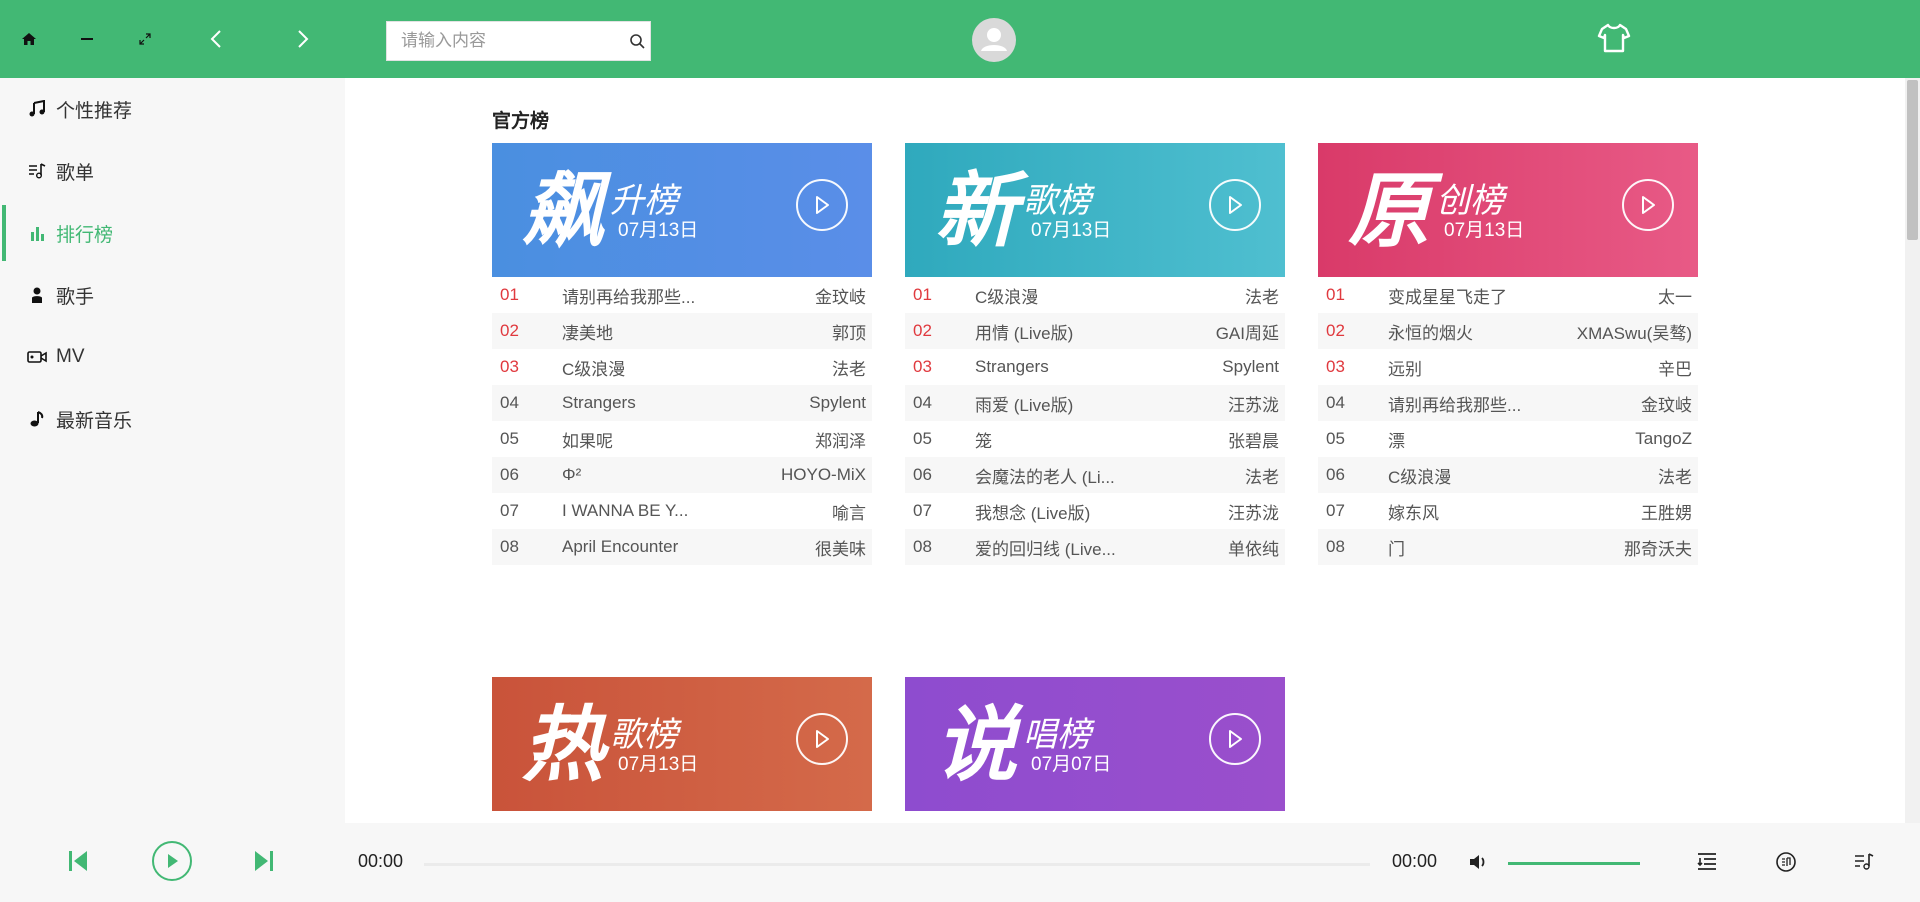  I want to click on play-button, so click(172, 861).